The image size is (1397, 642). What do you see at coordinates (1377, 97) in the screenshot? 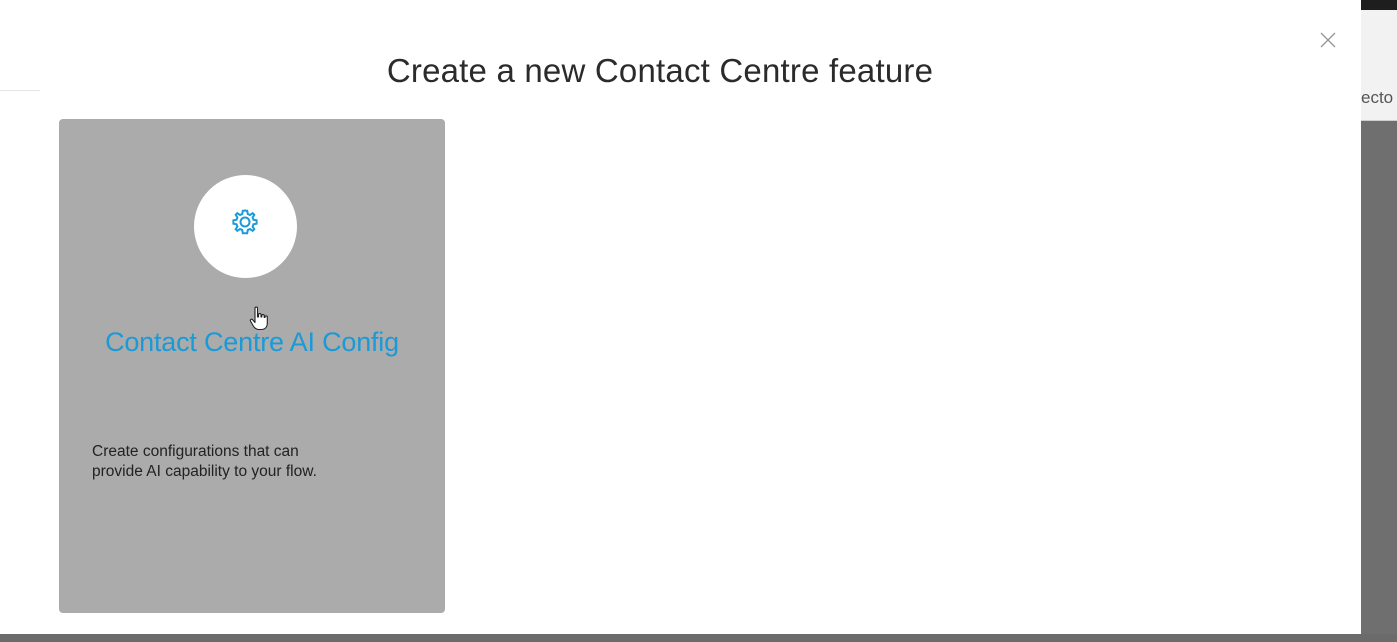
I see `background-partial-text: ecto` at bounding box center [1377, 97].